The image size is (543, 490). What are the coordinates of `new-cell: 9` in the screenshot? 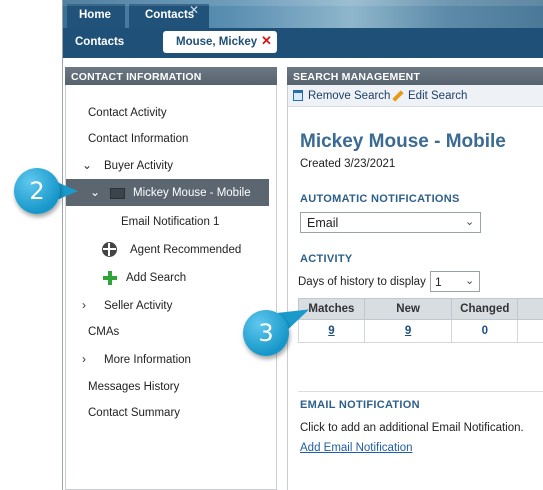 It's located at (408, 331).